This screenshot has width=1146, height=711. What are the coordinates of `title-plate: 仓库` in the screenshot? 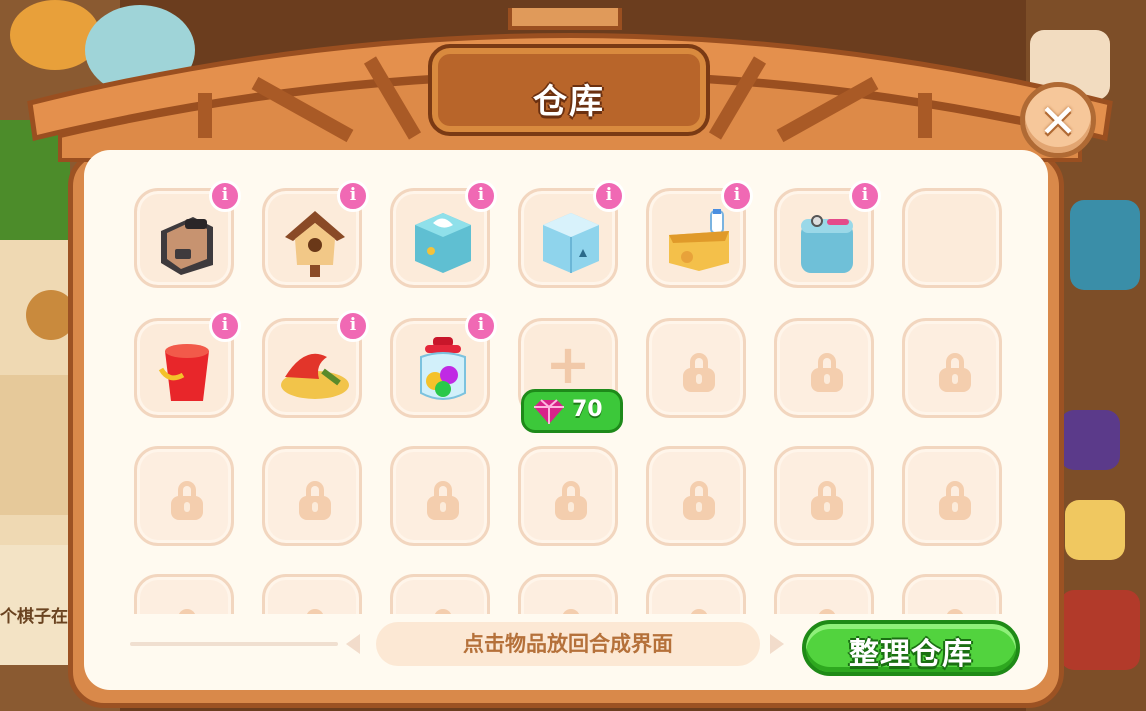 It's located at (569, 90).